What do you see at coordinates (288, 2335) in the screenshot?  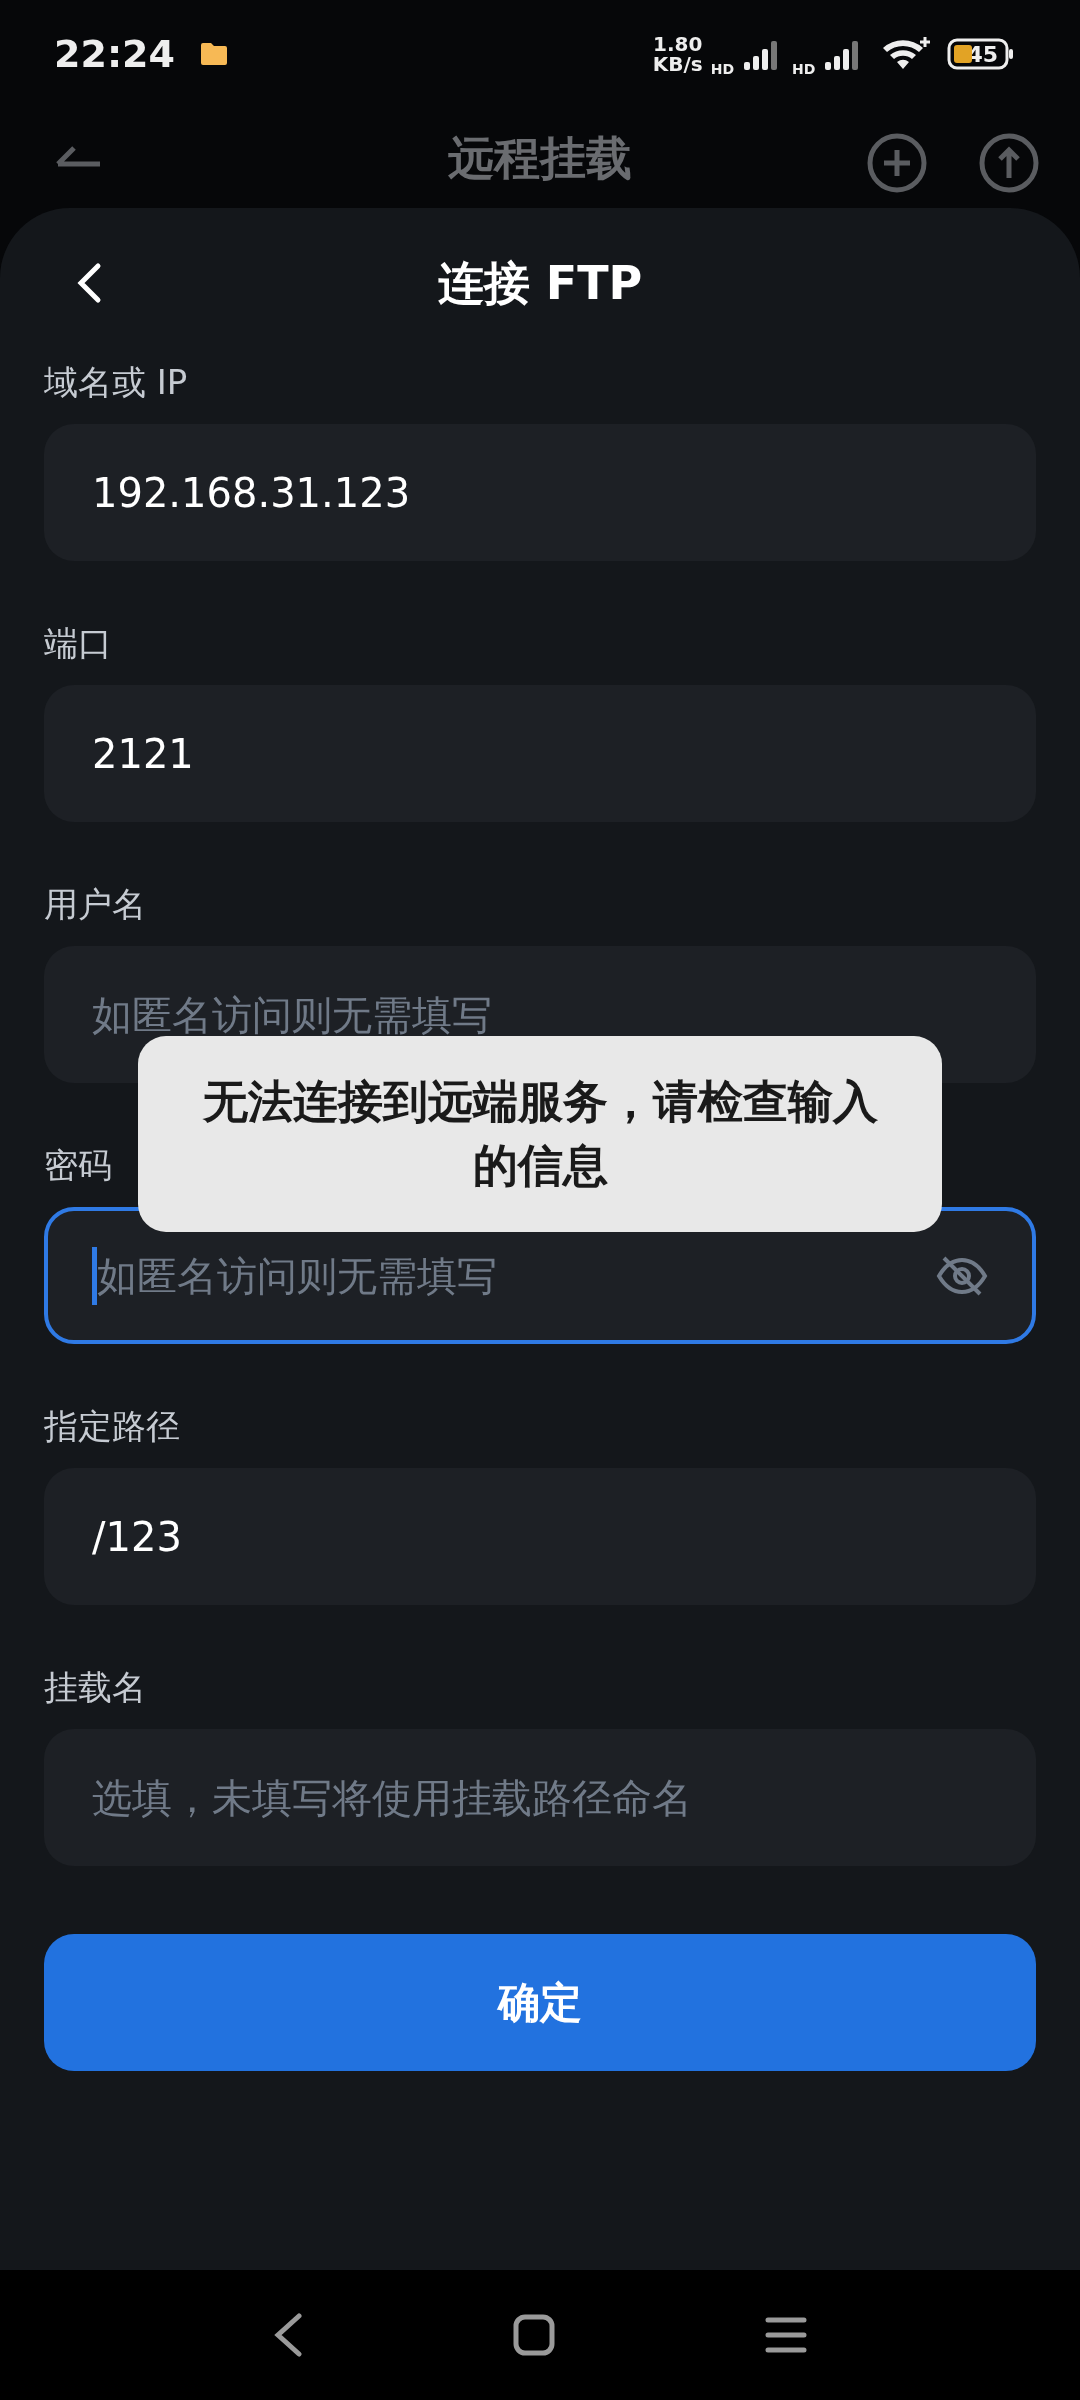 I see `back-icon` at bounding box center [288, 2335].